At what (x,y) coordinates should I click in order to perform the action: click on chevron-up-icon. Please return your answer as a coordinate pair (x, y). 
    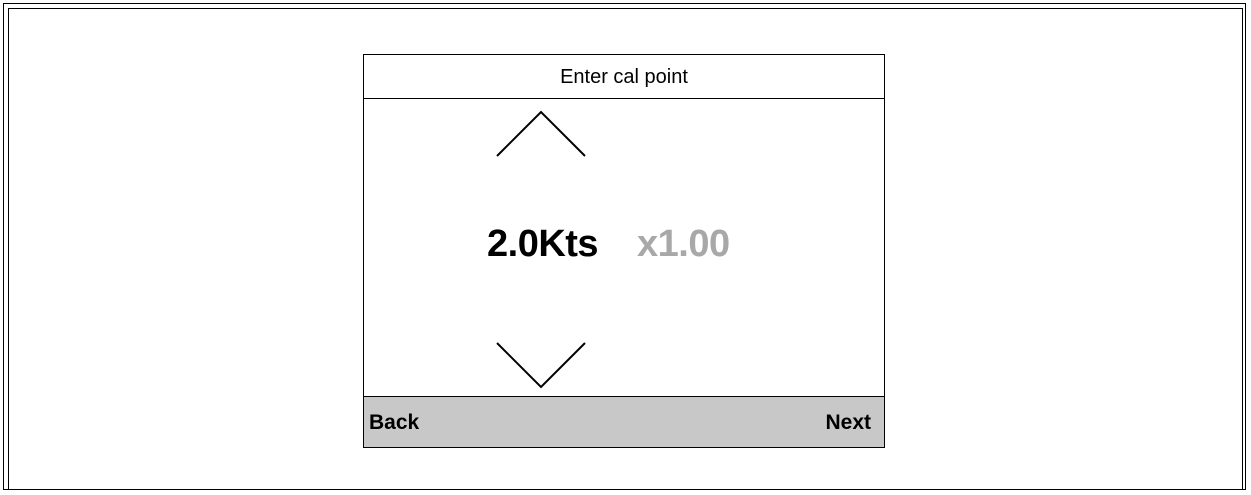
    Looking at the image, I should click on (541, 133).